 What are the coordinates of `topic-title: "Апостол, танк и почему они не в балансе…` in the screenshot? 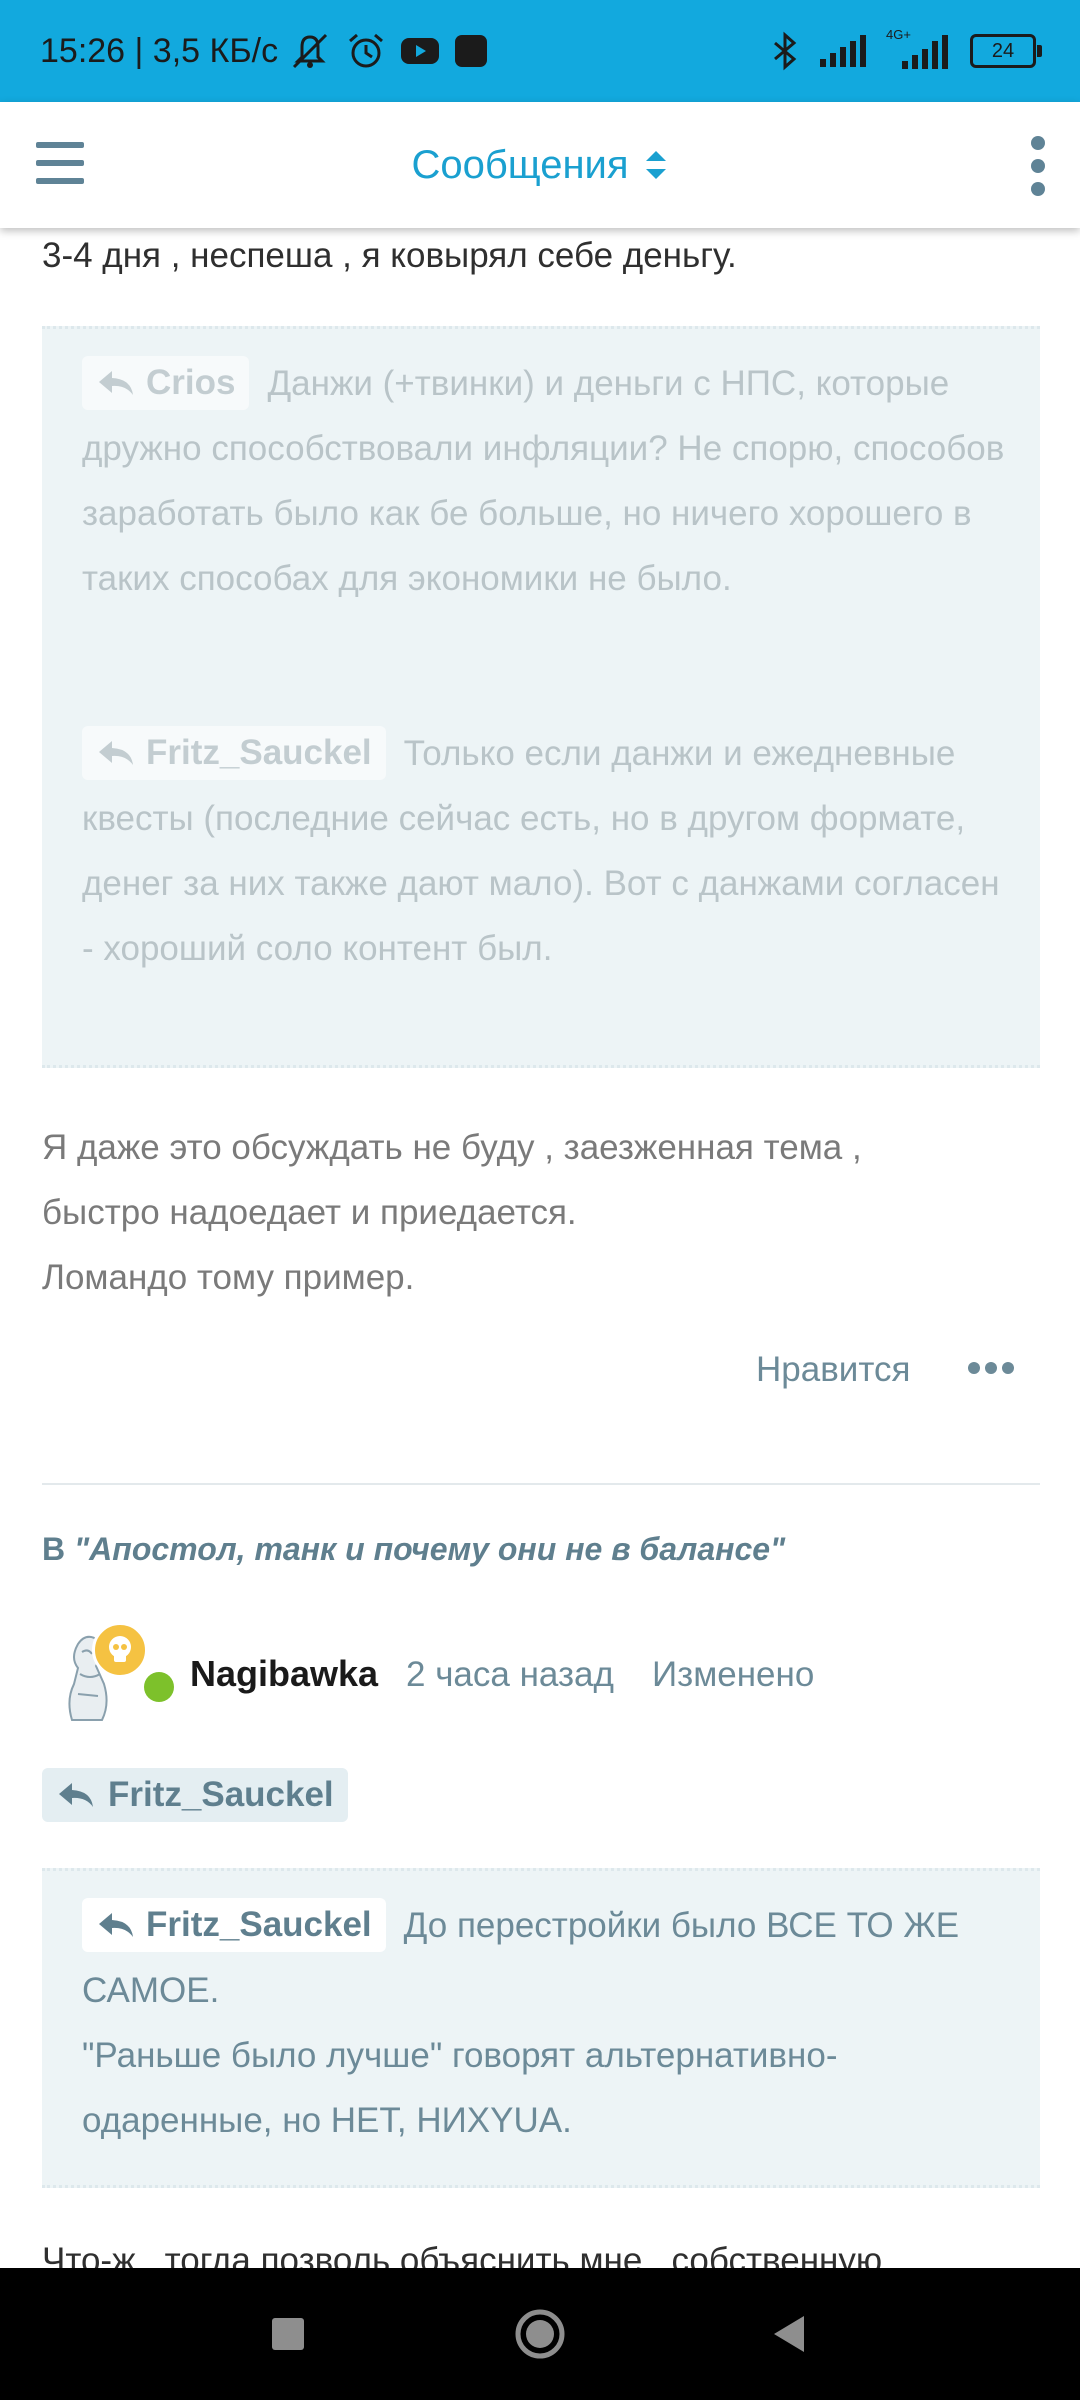 It's located at (430, 1549).